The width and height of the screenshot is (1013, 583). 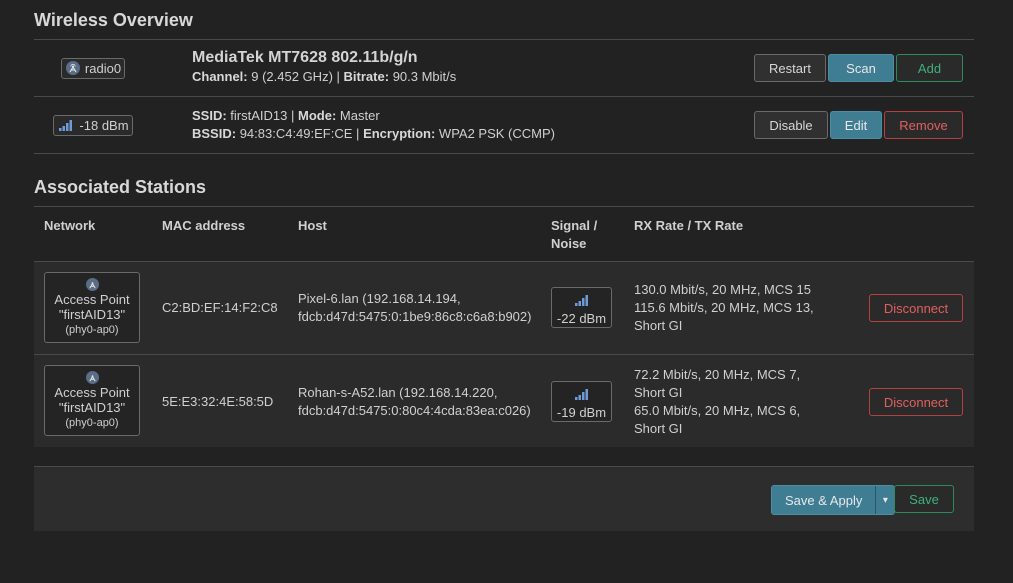 What do you see at coordinates (791, 125) in the screenshot?
I see `disable-button: Disable` at bounding box center [791, 125].